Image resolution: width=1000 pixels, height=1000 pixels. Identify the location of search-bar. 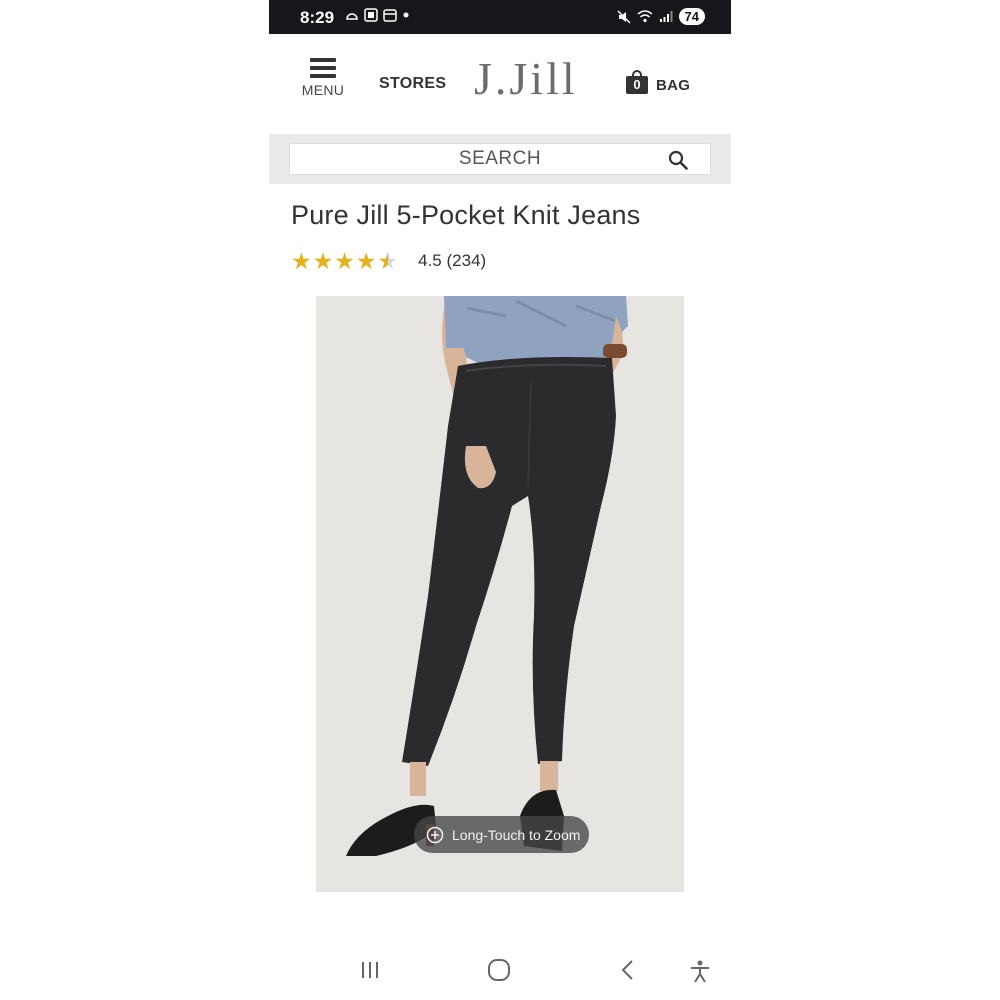
(500, 159).